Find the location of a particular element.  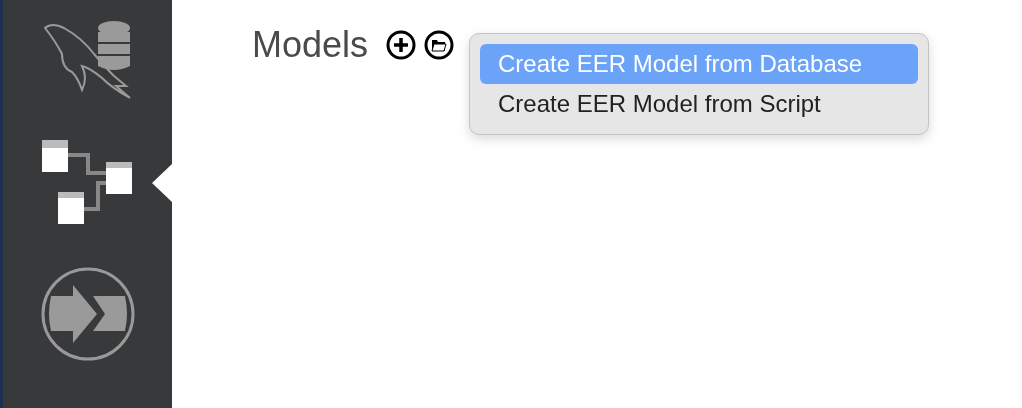

diagram-icon is located at coordinates (87, 183).